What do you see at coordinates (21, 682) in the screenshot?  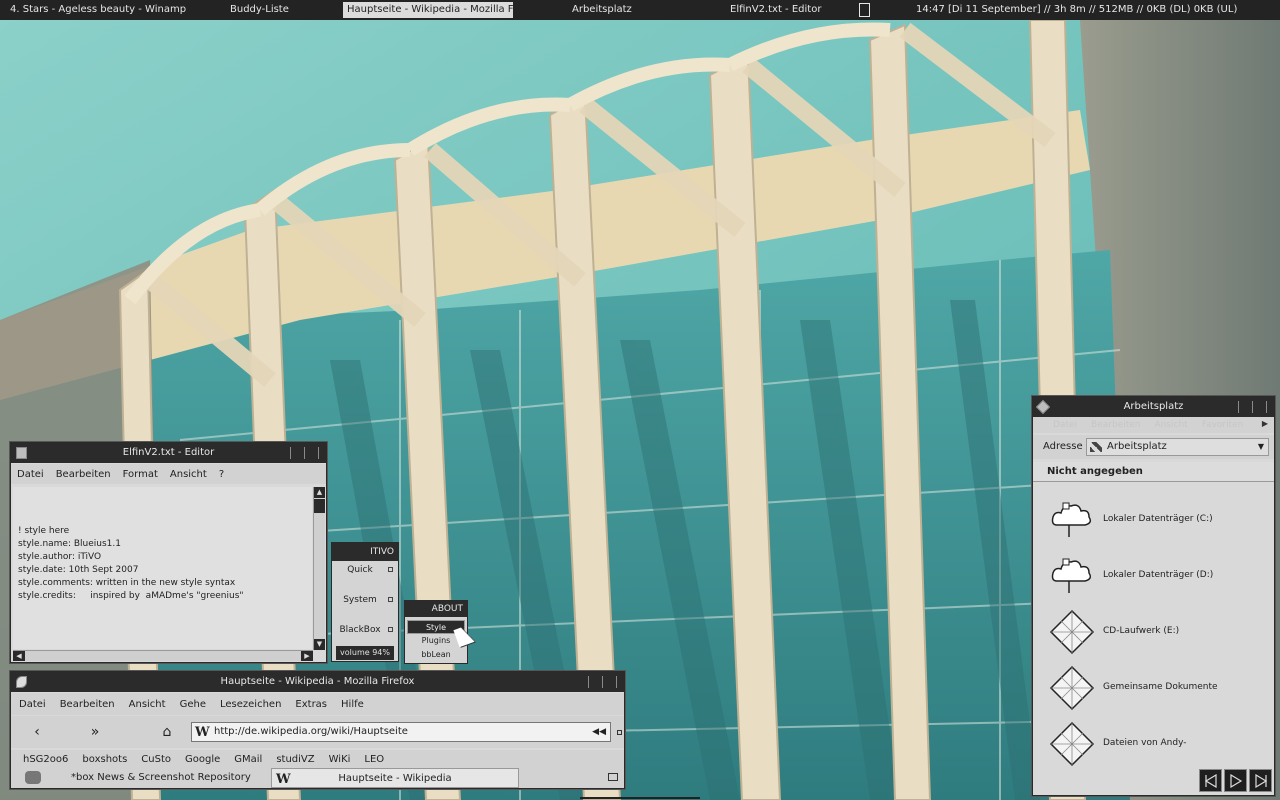 I see `firefox-icon` at bounding box center [21, 682].